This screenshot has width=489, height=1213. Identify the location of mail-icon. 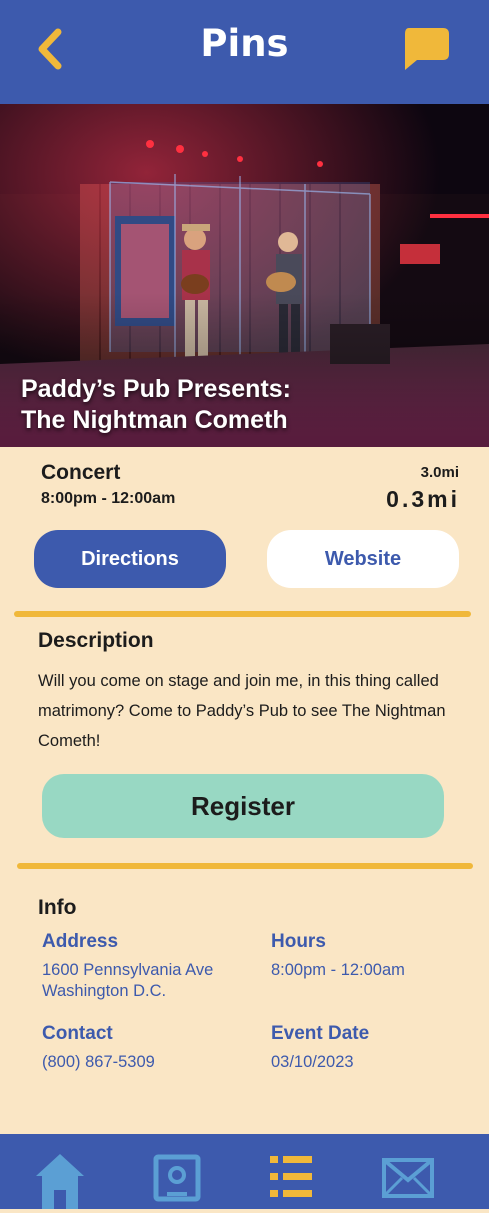
(408, 1178).